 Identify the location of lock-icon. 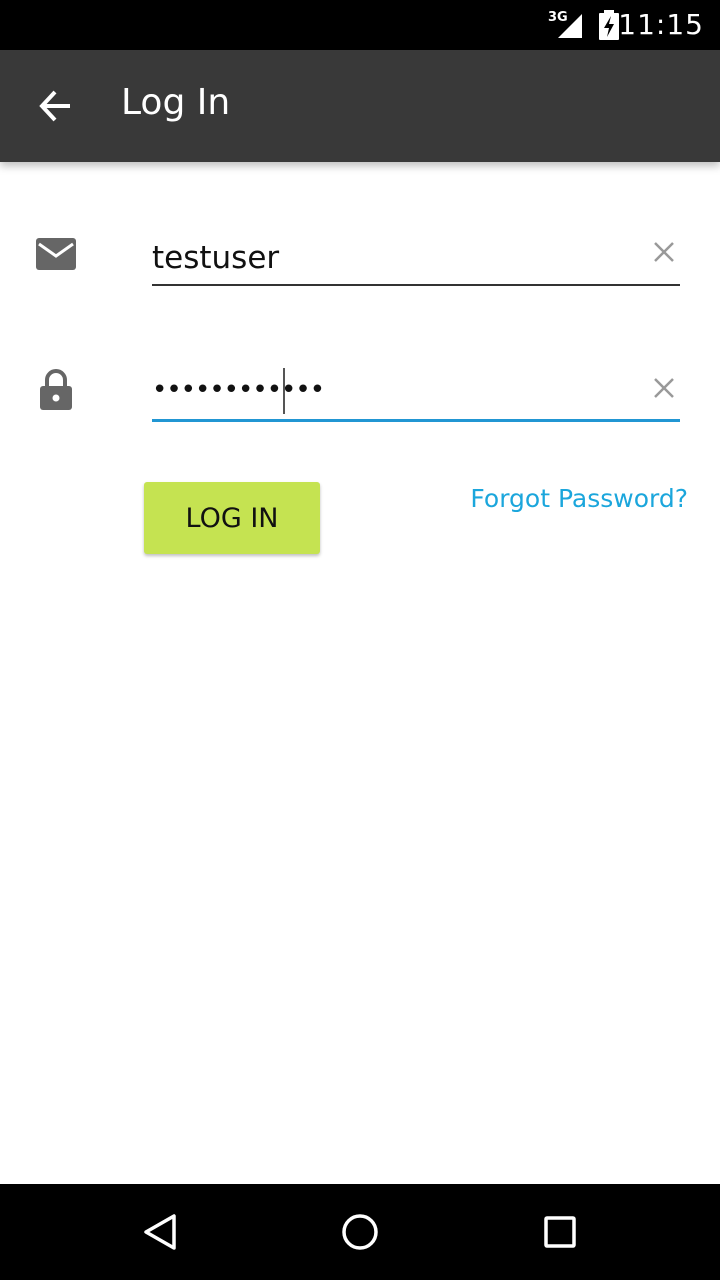
(56, 390).